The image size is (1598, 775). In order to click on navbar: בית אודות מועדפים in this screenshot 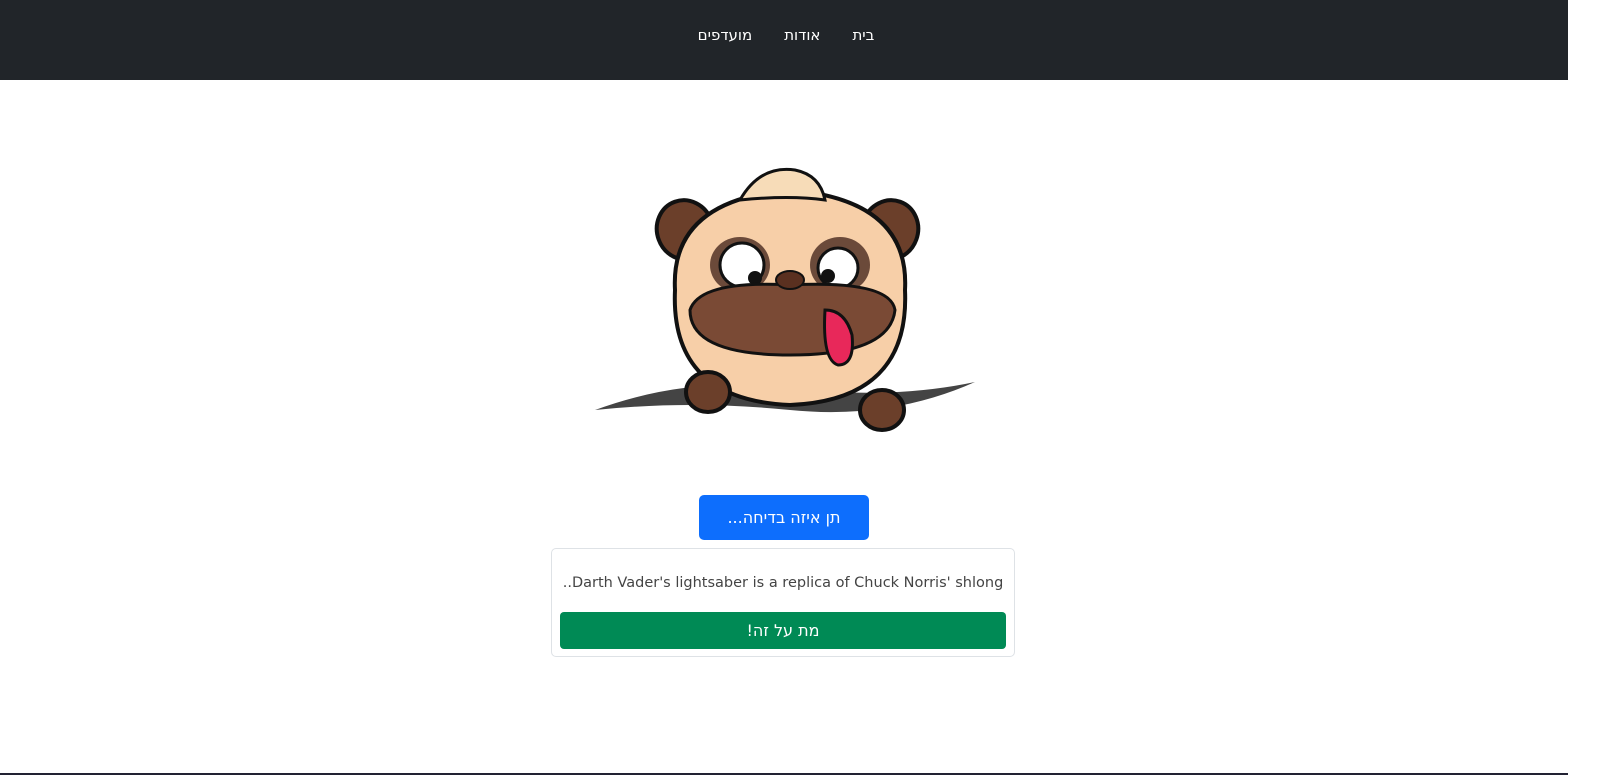, I will do `click(784, 40)`.